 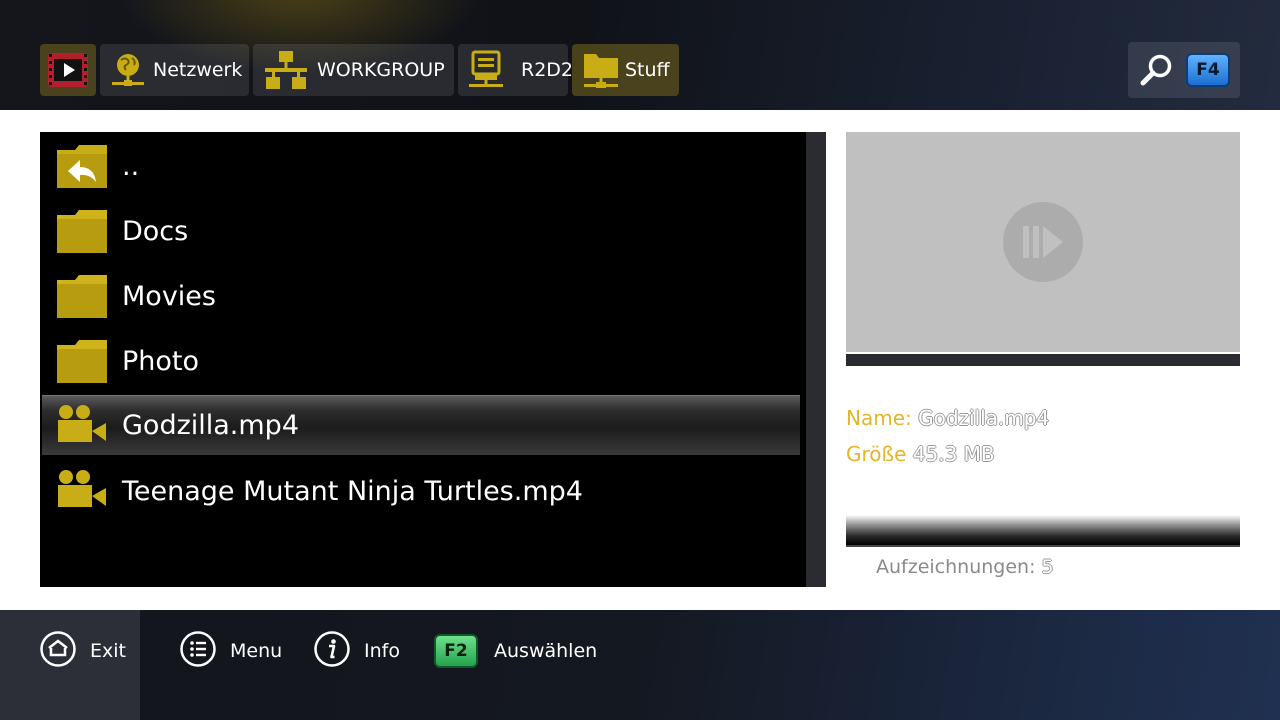 What do you see at coordinates (169, 296) in the screenshot?
I see `file-name: Movies` at bounding box center [169, 296].